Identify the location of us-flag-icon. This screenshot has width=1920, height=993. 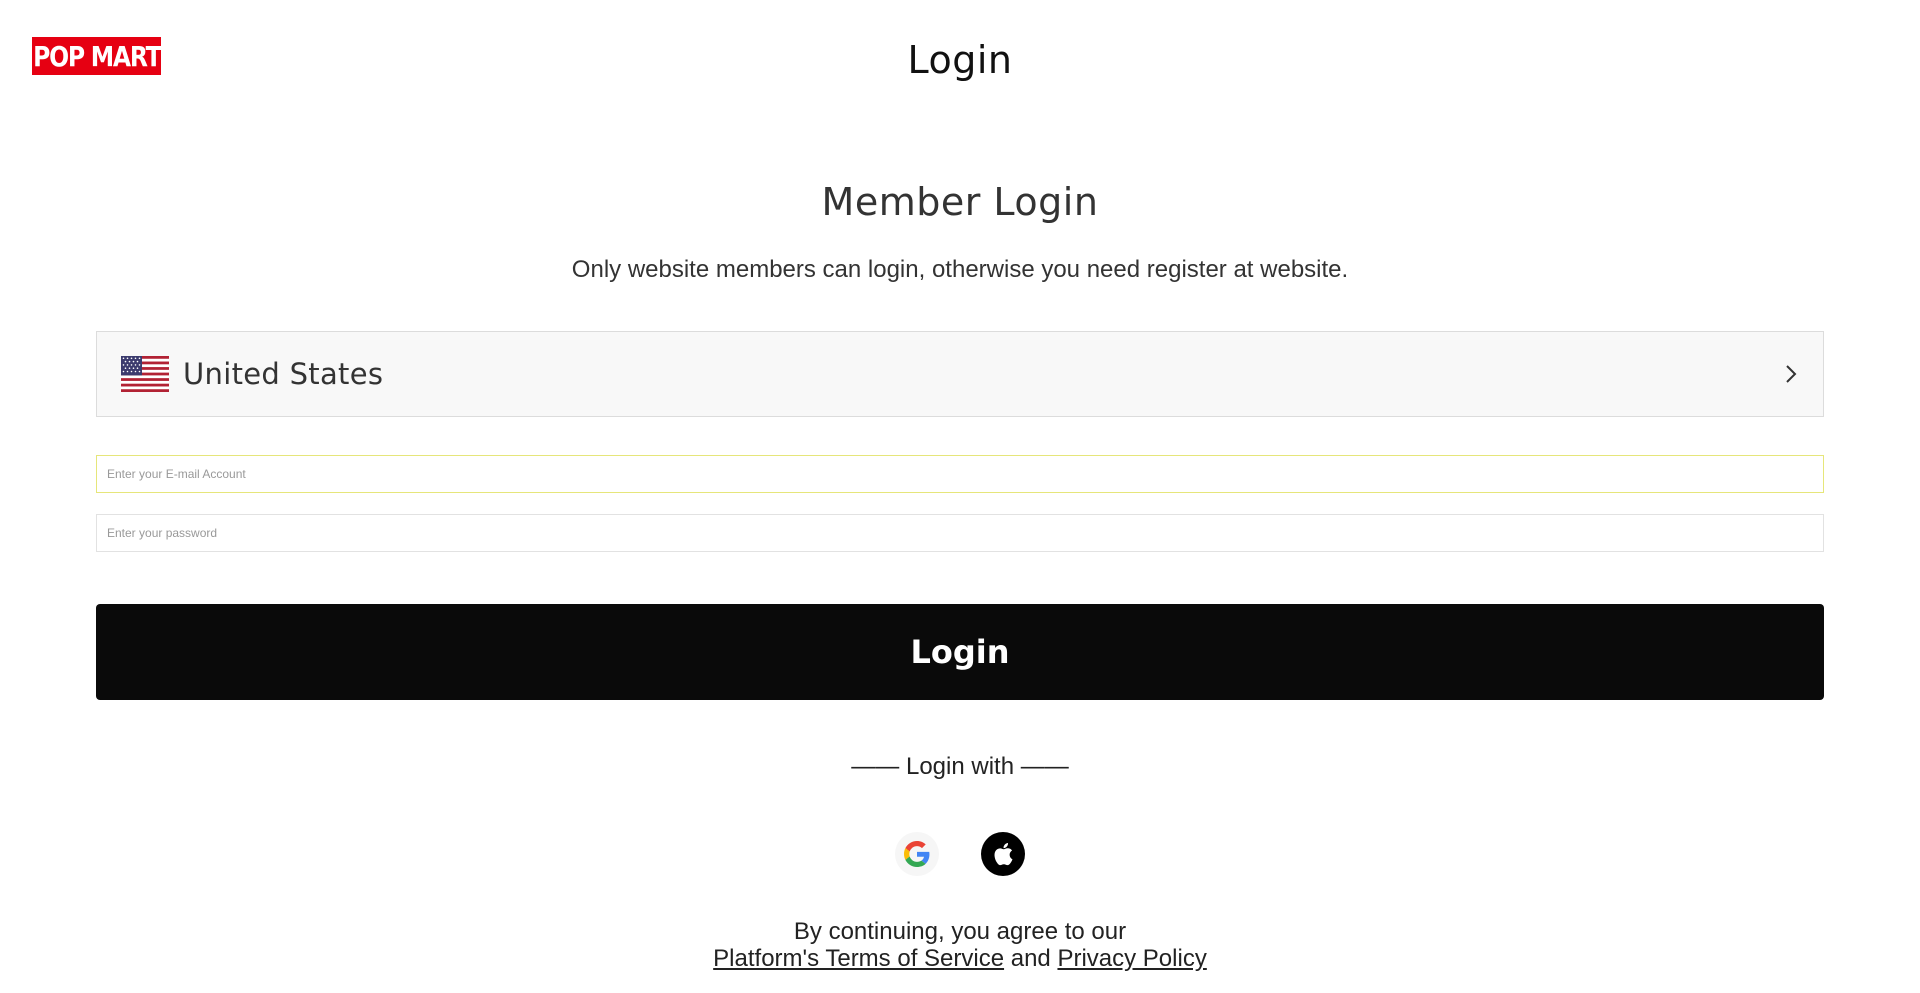
(145, 374).